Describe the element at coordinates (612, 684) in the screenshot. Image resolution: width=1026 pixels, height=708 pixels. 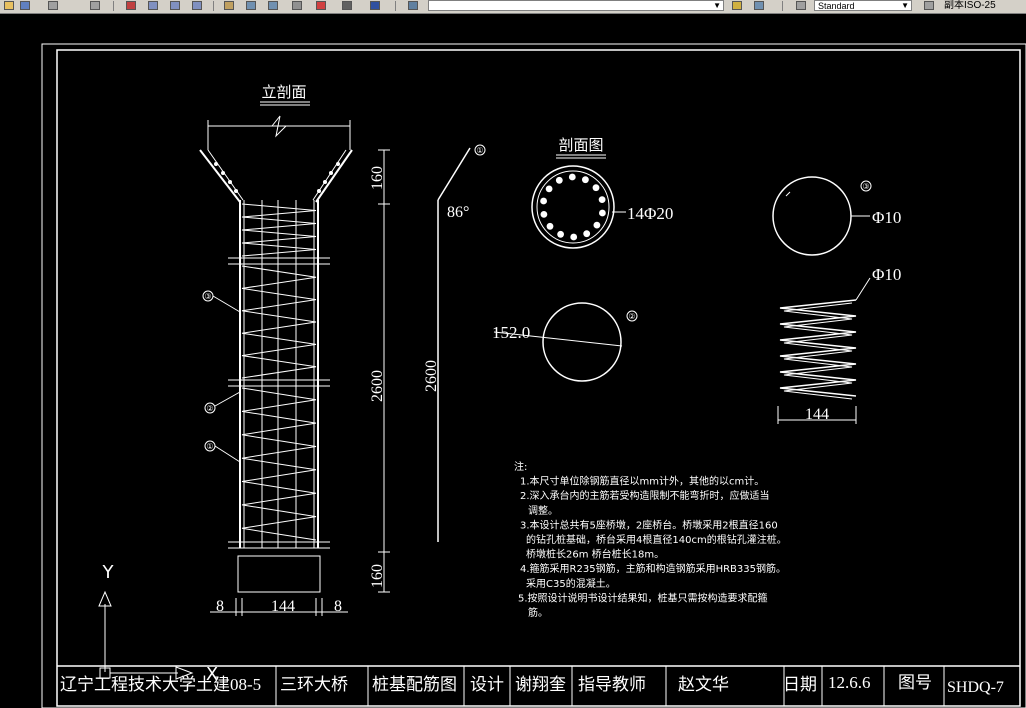
I see `tb-advisor-label: 指导教师` at that location.